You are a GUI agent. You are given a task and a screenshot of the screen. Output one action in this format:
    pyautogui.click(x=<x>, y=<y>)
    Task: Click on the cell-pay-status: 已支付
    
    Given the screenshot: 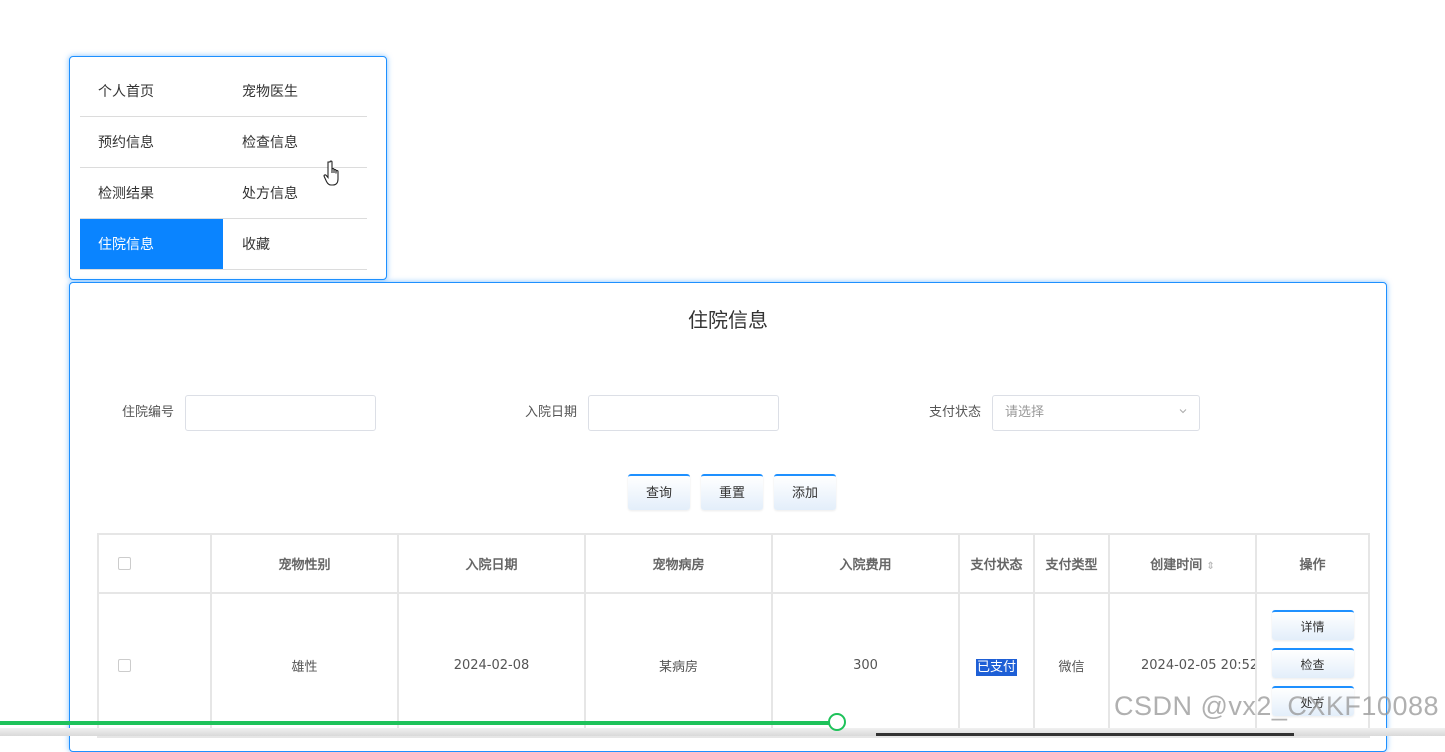 What is the action you would take?
    pyautogui.click(x=996, y=665)
    